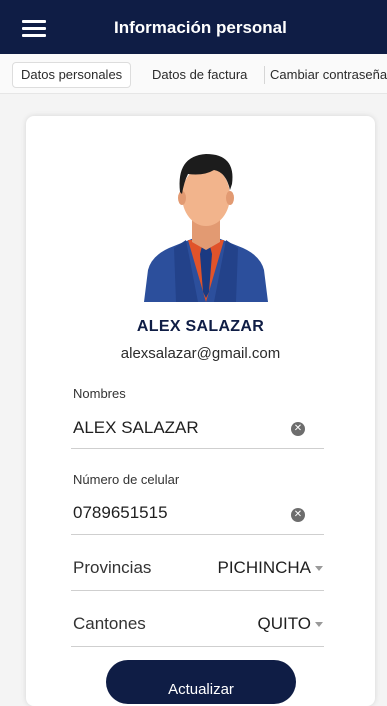  Describe the element at coordinates (264, 567) in the screenshot. I see `provincias-value: PICHINCHA` at that location.